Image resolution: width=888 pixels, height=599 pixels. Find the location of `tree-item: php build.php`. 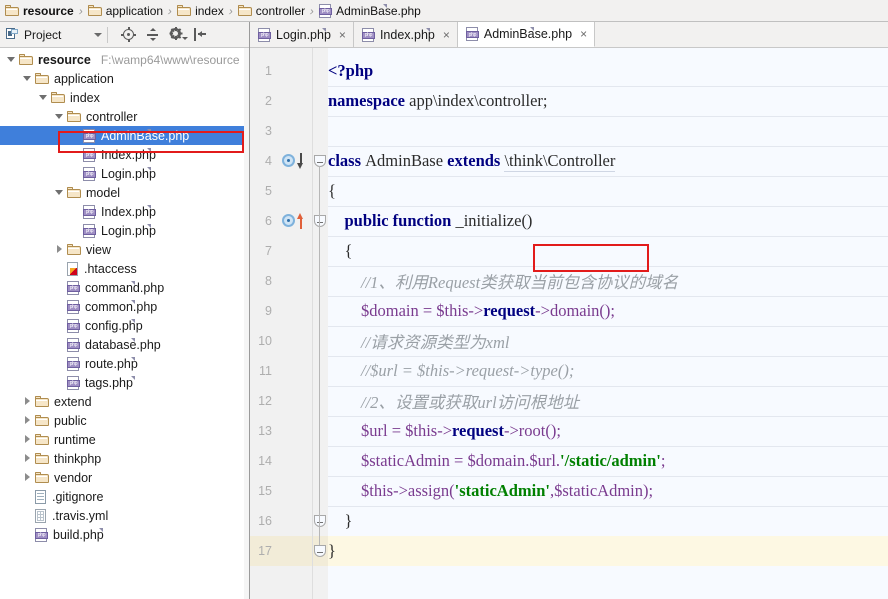

tree-item: php build.php is located at coordinates (122, 534).